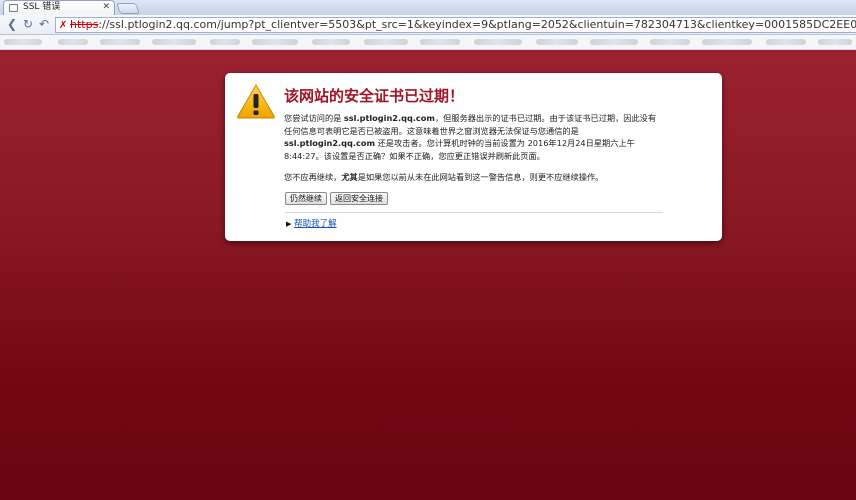  I want to click on error-advice: 您不应再继续，尤其是如果您以前从未在此网站看到这一警告信息，则更不应继续操作。, so click(474, 177).